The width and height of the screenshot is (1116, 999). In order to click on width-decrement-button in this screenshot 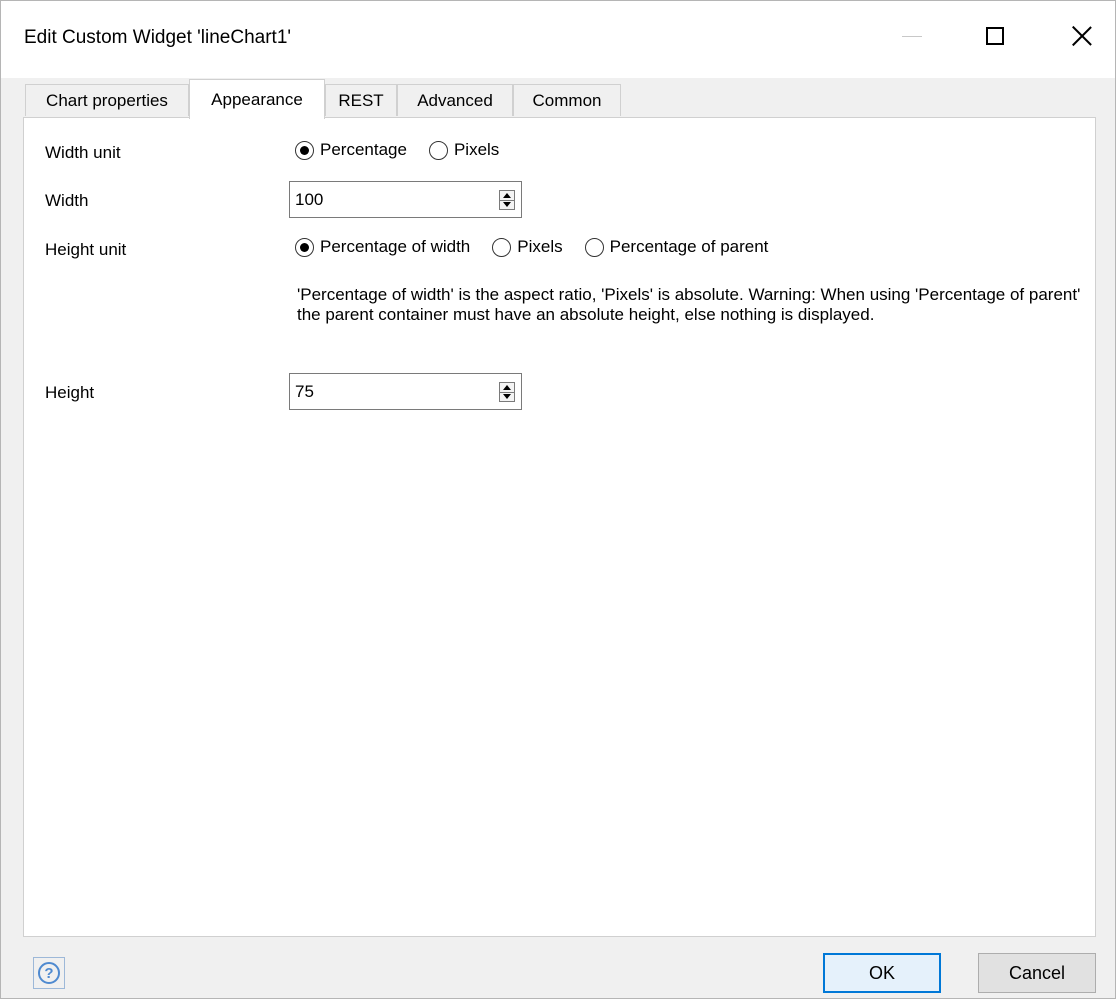, I will do `click(507, 205)`.